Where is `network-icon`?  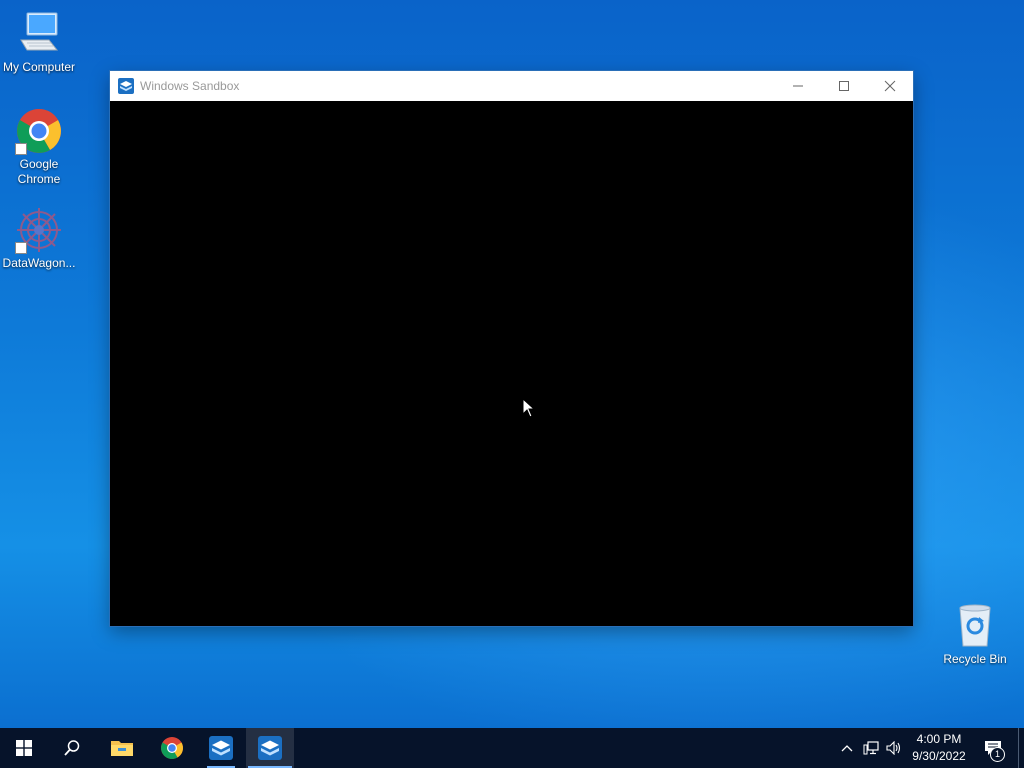 network-icon is located at coordinates (871, 748).